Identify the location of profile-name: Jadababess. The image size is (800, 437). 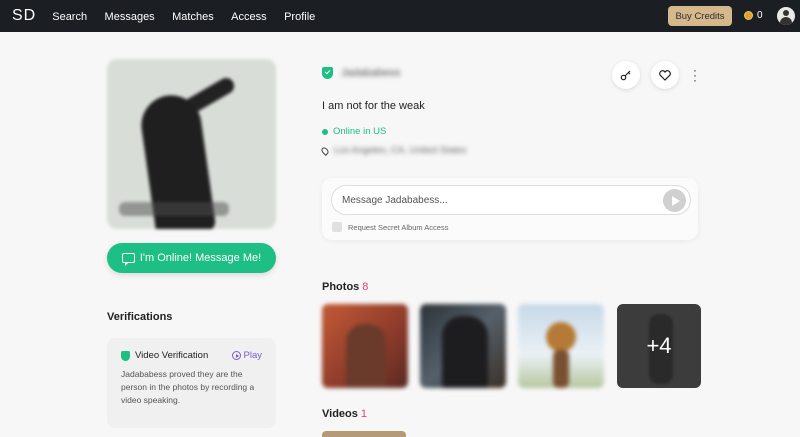
(371, 73).